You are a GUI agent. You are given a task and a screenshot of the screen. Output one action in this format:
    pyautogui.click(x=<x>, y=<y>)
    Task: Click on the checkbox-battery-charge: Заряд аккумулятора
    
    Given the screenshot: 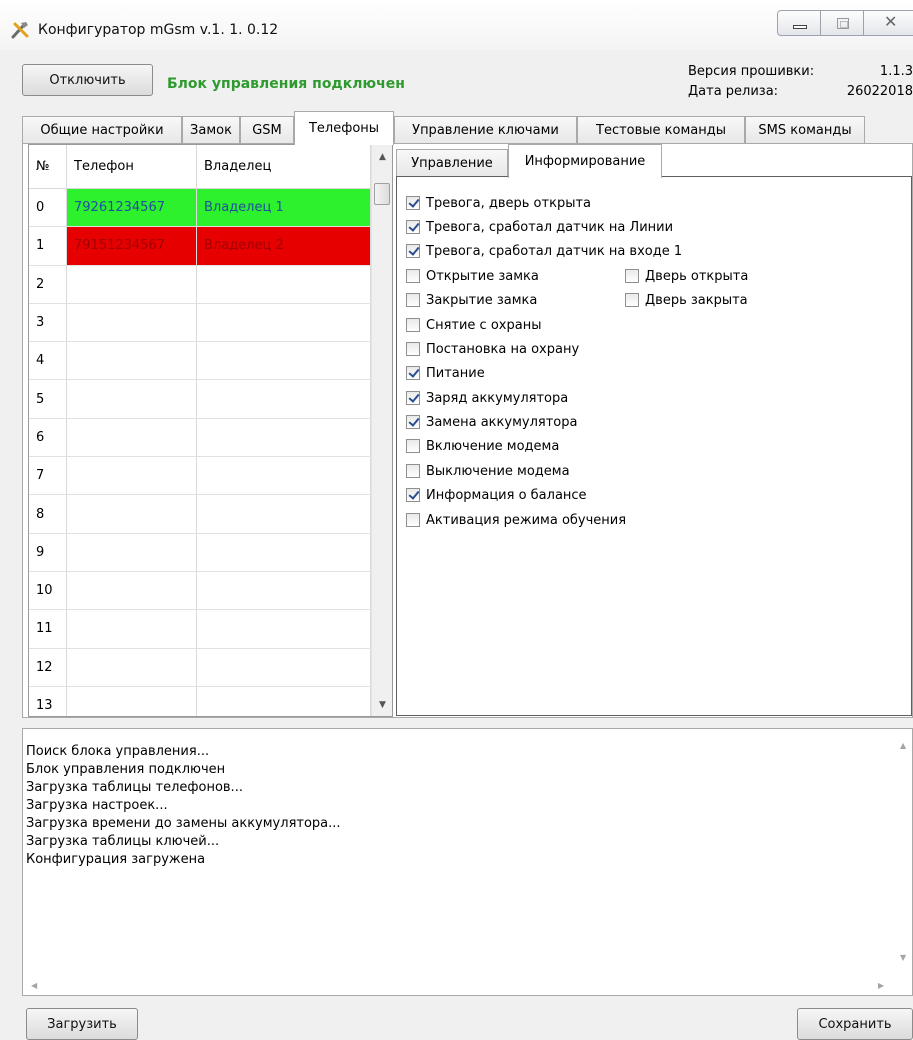 What is the action you would take?
    pyautogui.click(x=487, y=398)
    